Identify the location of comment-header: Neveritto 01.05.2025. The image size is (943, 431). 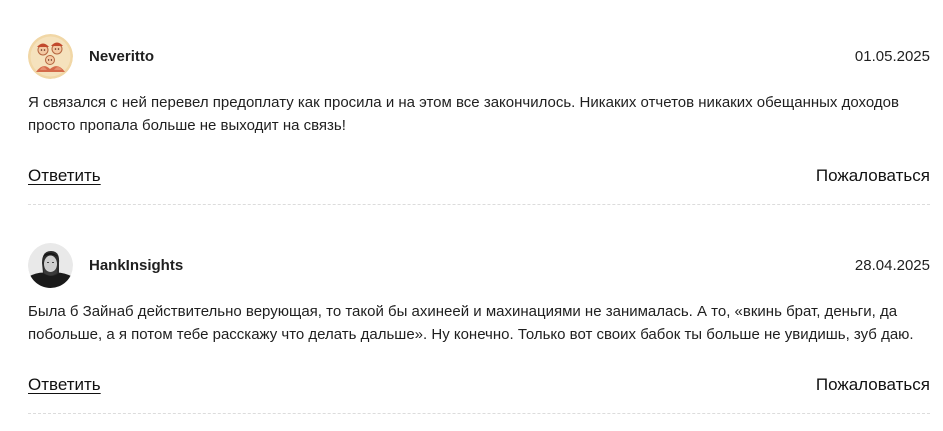
(479, 58).